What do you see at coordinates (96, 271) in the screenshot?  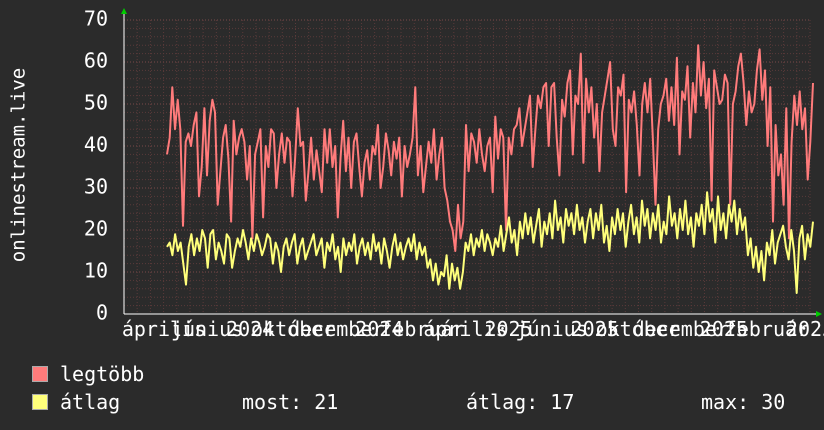 I see `y-tick-label: 10` at bounding box center [96, 271].